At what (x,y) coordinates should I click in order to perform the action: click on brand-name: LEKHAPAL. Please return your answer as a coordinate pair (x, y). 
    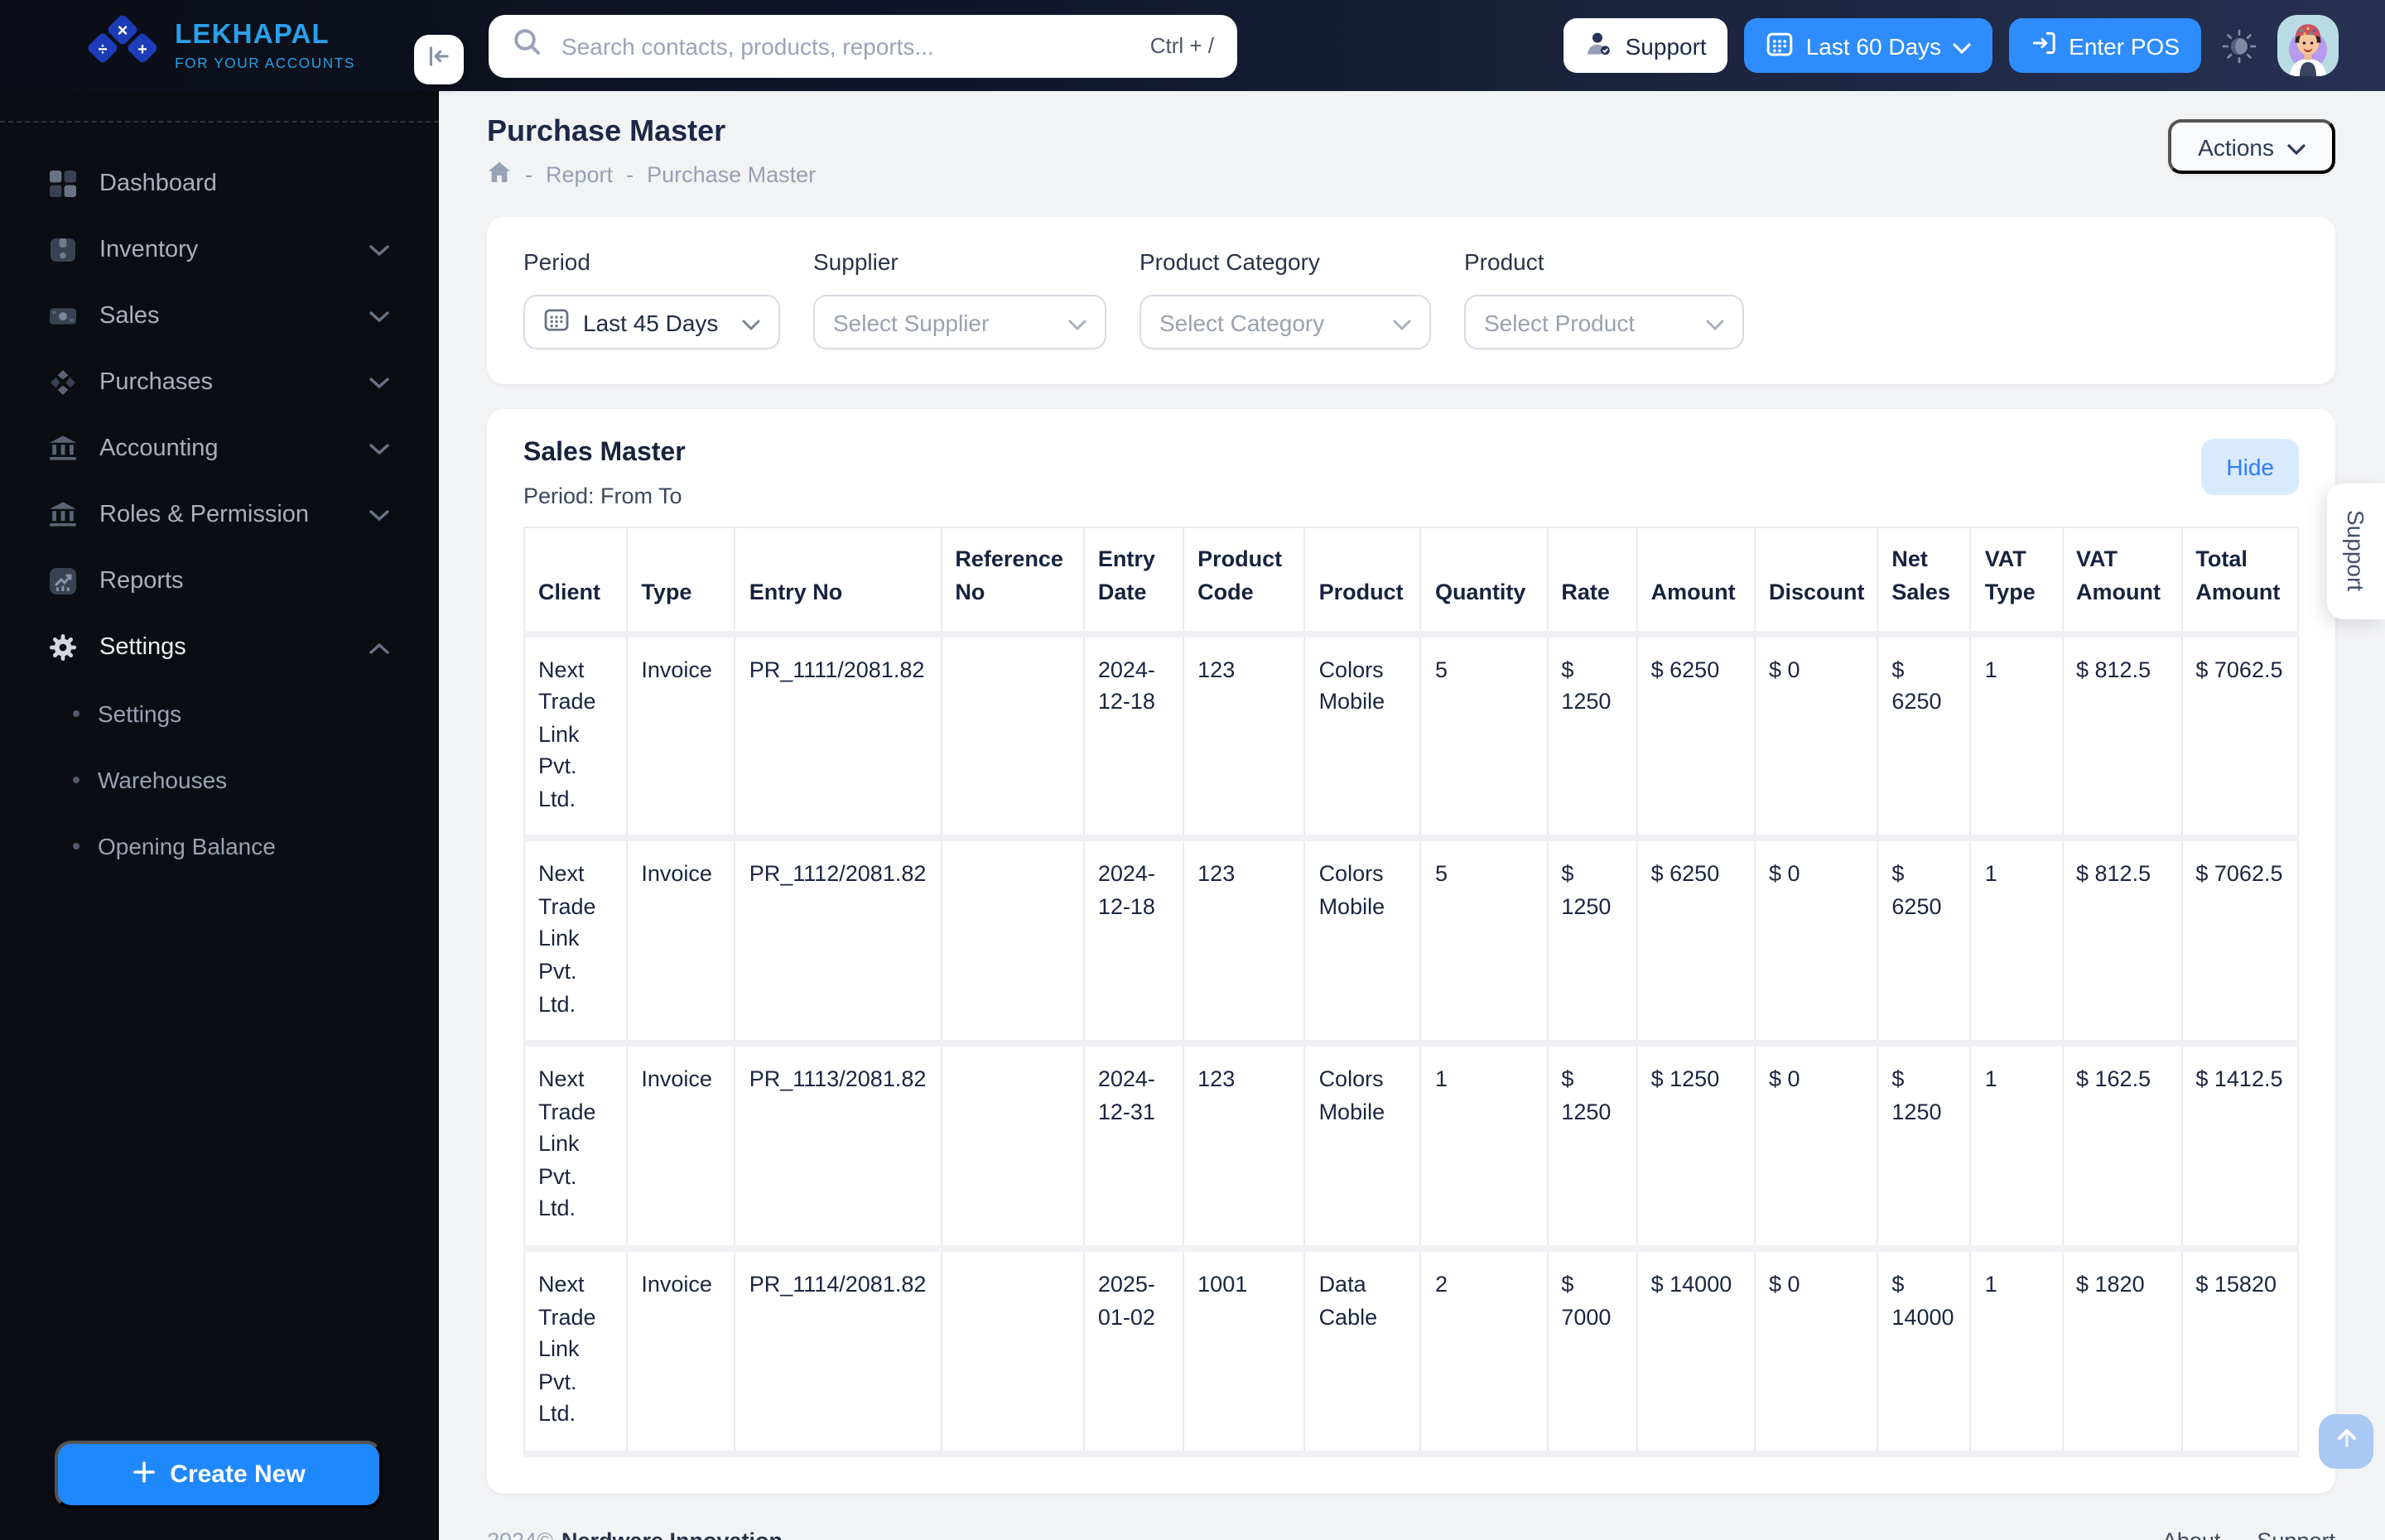
    Looking at the image, I should click on (252, 35).